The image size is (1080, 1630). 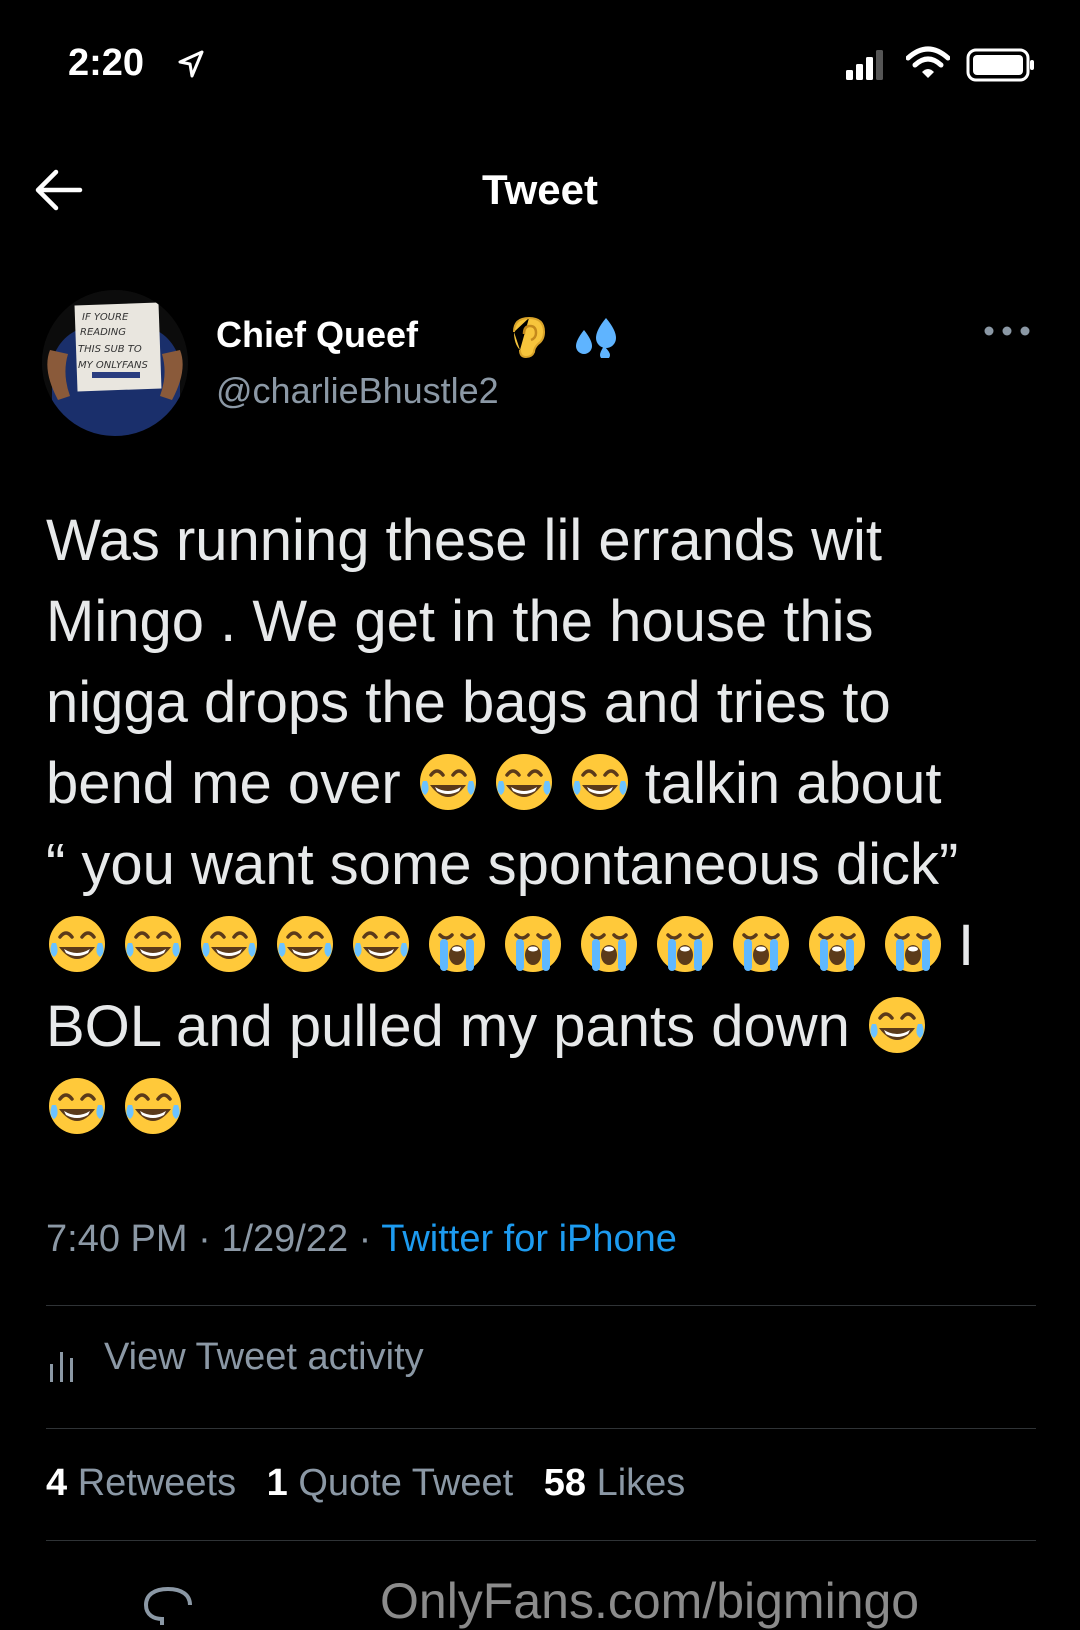 I want to click on tweet-text-segment: “ you want some spontaneous dick”, so click(x=502, y=864).